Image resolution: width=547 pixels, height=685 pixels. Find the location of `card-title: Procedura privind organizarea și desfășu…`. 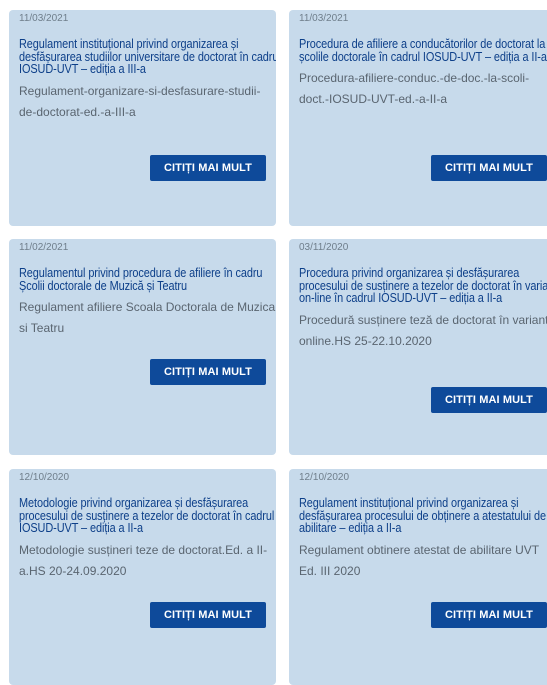

card-title: Procedura privind organizarea și desfășu… is located at coordinates (423, 285).